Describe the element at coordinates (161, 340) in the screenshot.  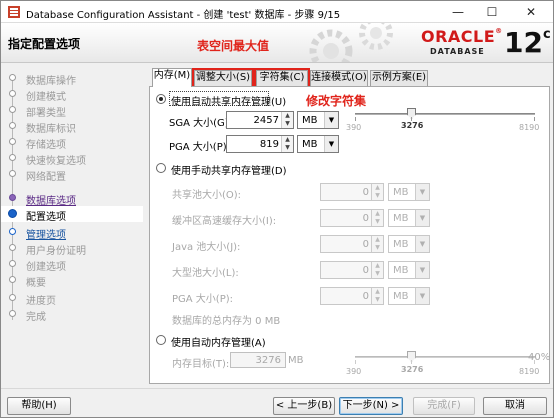
I see `auto-memory-radio` at that location.